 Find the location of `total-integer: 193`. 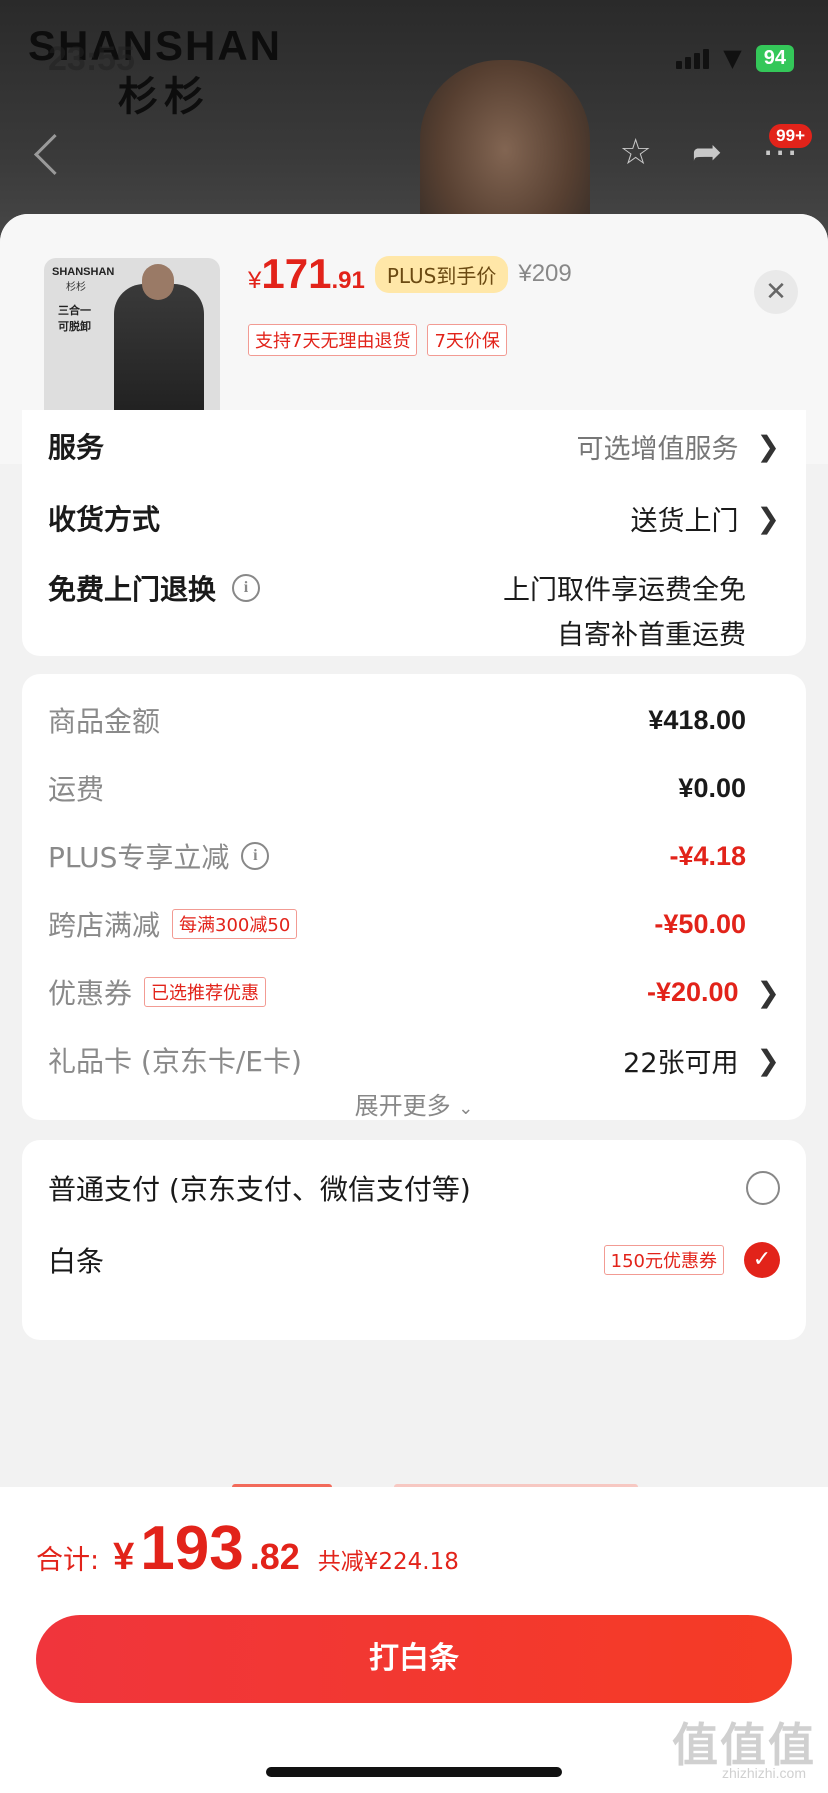

total-integer: 193 is located at coordinates (192, 1548).